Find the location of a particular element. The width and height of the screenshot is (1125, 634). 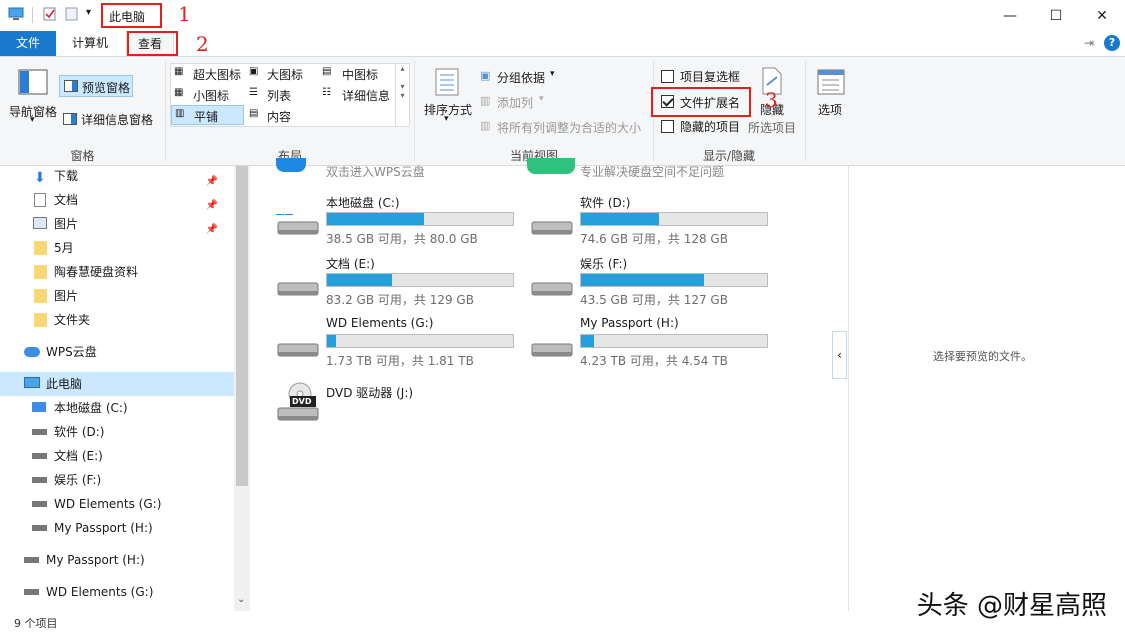

group-by-label: 分组依据 is located at coordinates (521, 77).